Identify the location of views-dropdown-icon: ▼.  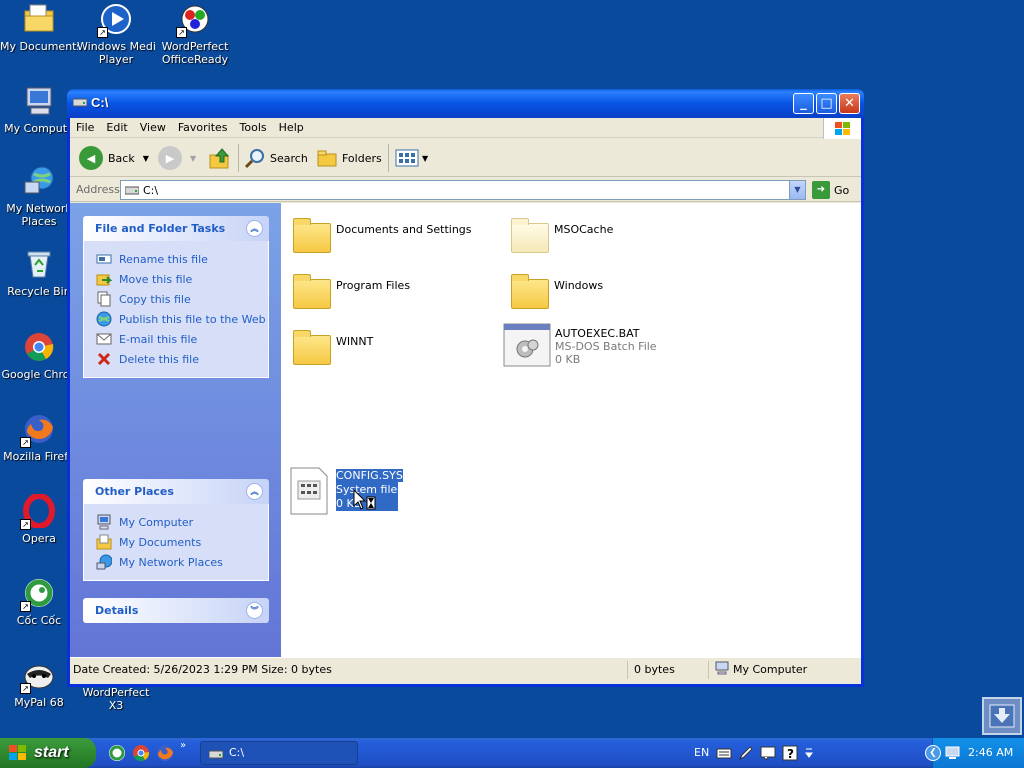
(425, 158).